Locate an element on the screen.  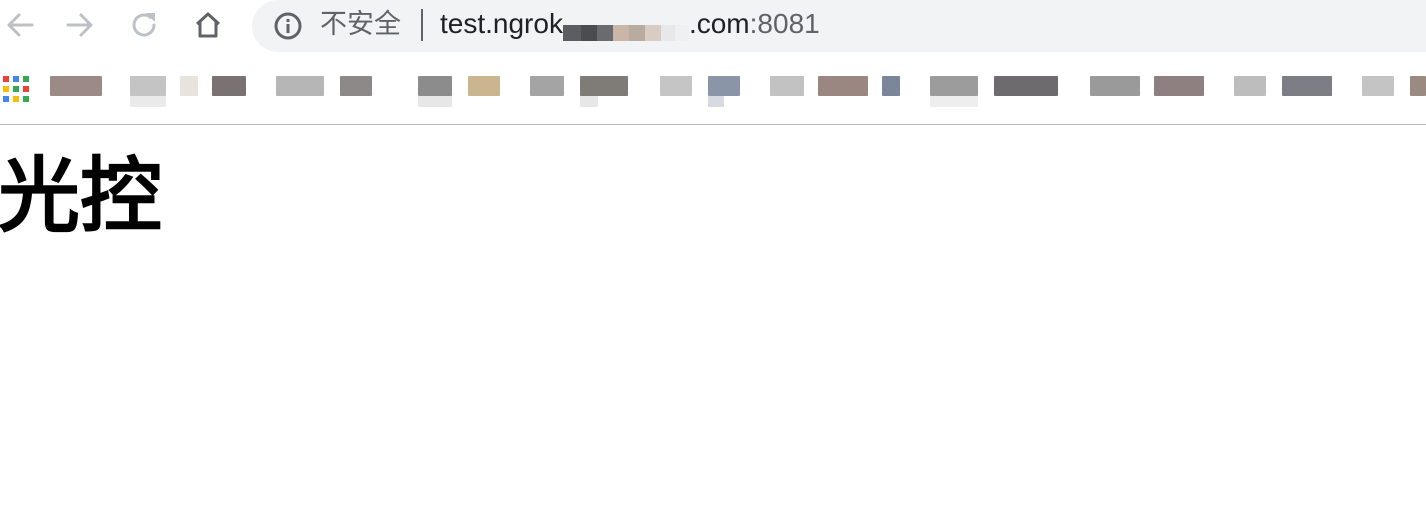
reload-icon is located at coordinates (144, 25).